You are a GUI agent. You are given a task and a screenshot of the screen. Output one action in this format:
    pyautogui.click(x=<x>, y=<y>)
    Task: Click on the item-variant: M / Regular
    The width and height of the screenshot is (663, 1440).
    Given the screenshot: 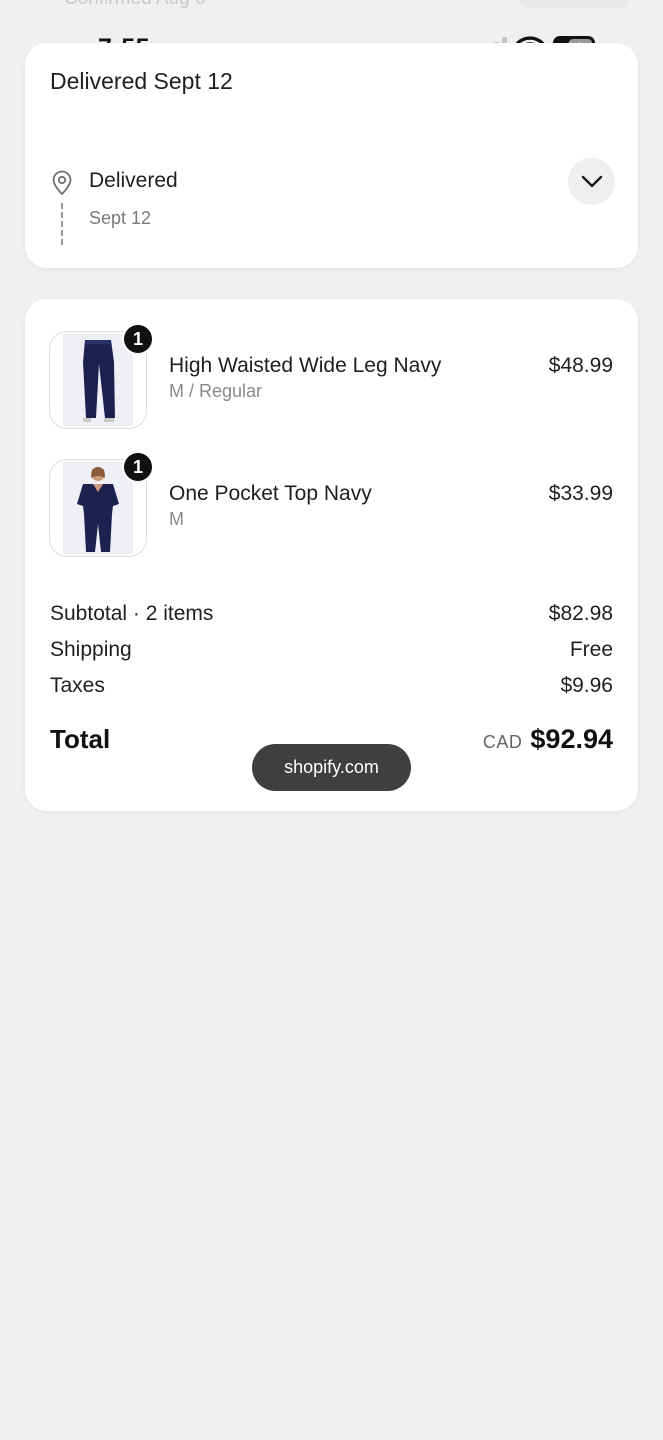 What is the action you would take?
    pyautogui.click(x=216, y=391)
    